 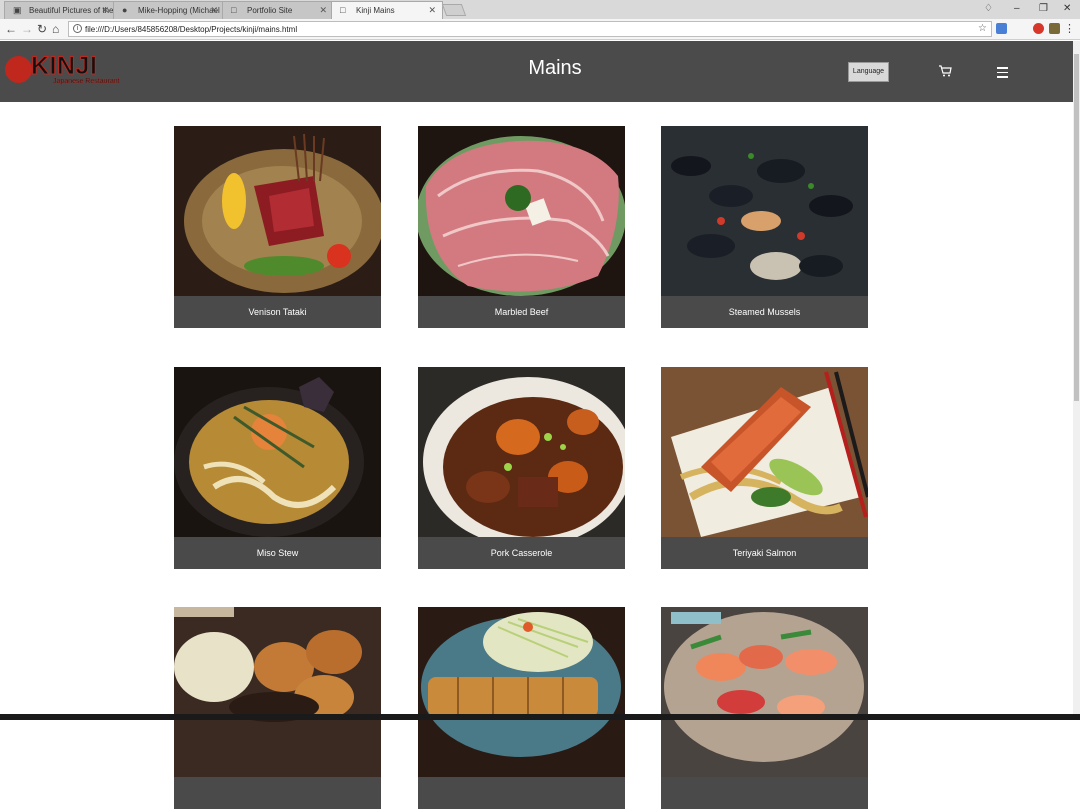 I want to click on window-close-icon: ✕, so click(x=1067, y=8).